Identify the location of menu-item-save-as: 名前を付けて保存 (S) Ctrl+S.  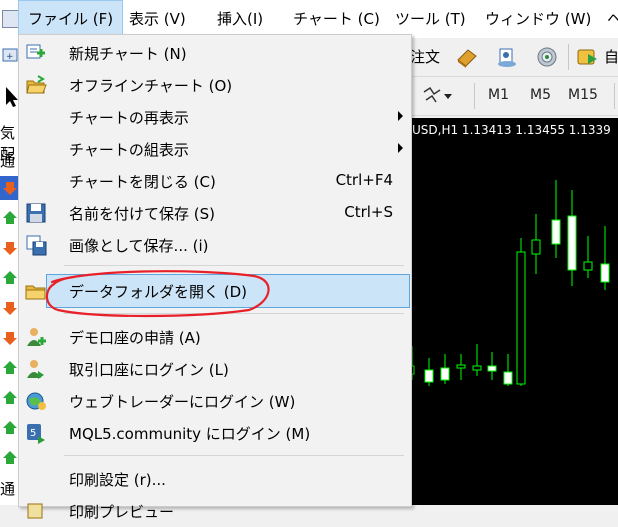
(215, 213).